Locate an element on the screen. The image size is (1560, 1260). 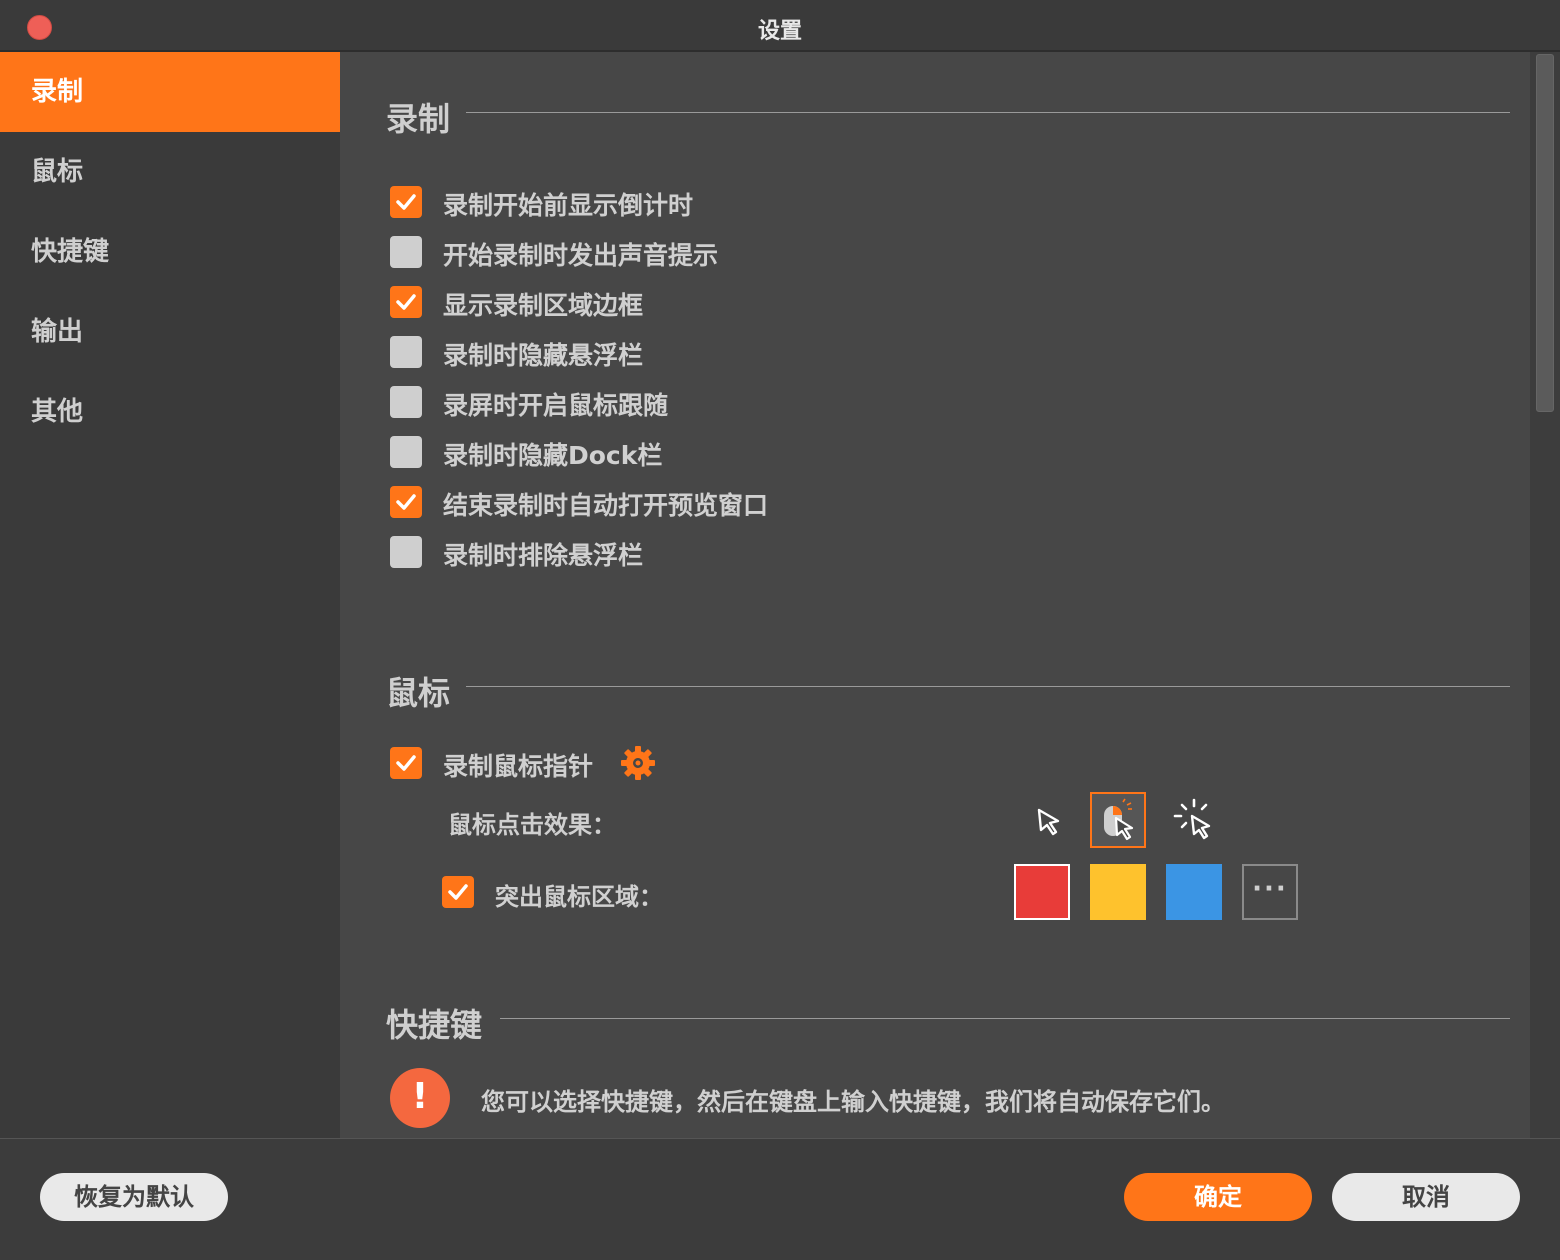
scrollbar is located at coordinates (1545, 595).